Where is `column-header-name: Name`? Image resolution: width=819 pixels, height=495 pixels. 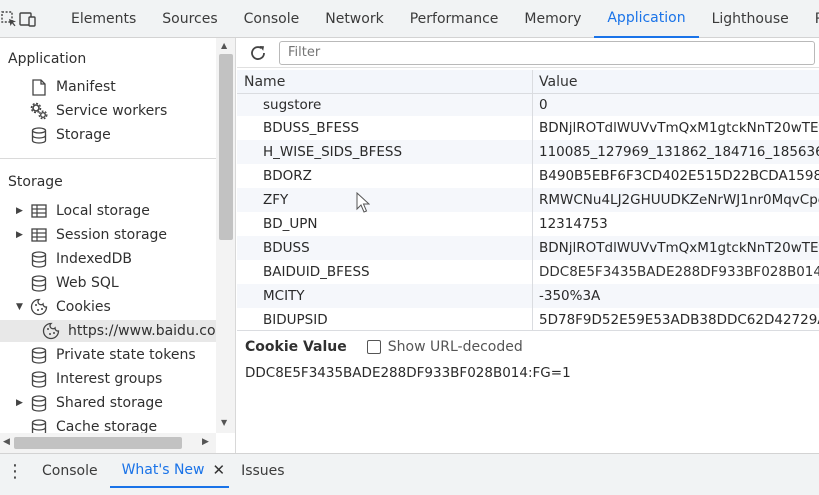
column-header-name: Name is located at coordinates (385, 82).